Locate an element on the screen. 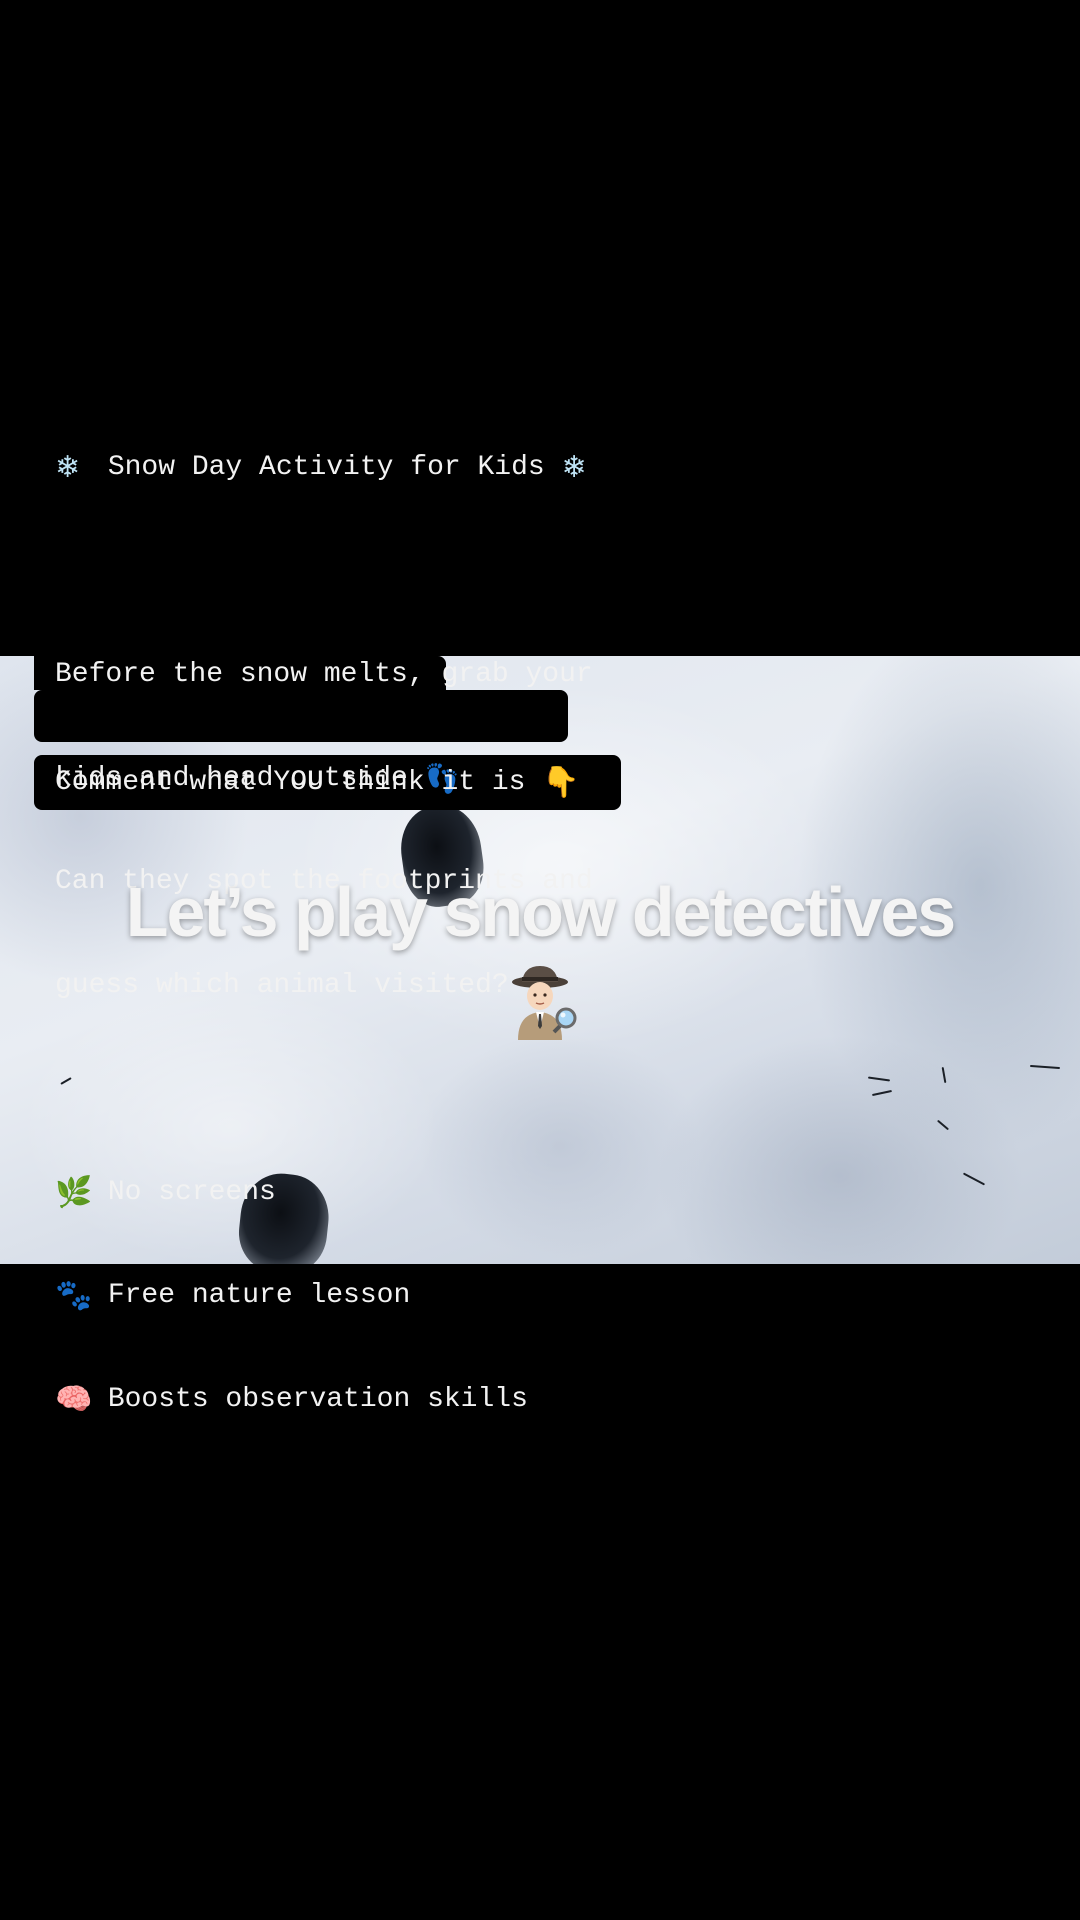  bullet-item: 🌿 No screens is located at coordinates (405, 1192).